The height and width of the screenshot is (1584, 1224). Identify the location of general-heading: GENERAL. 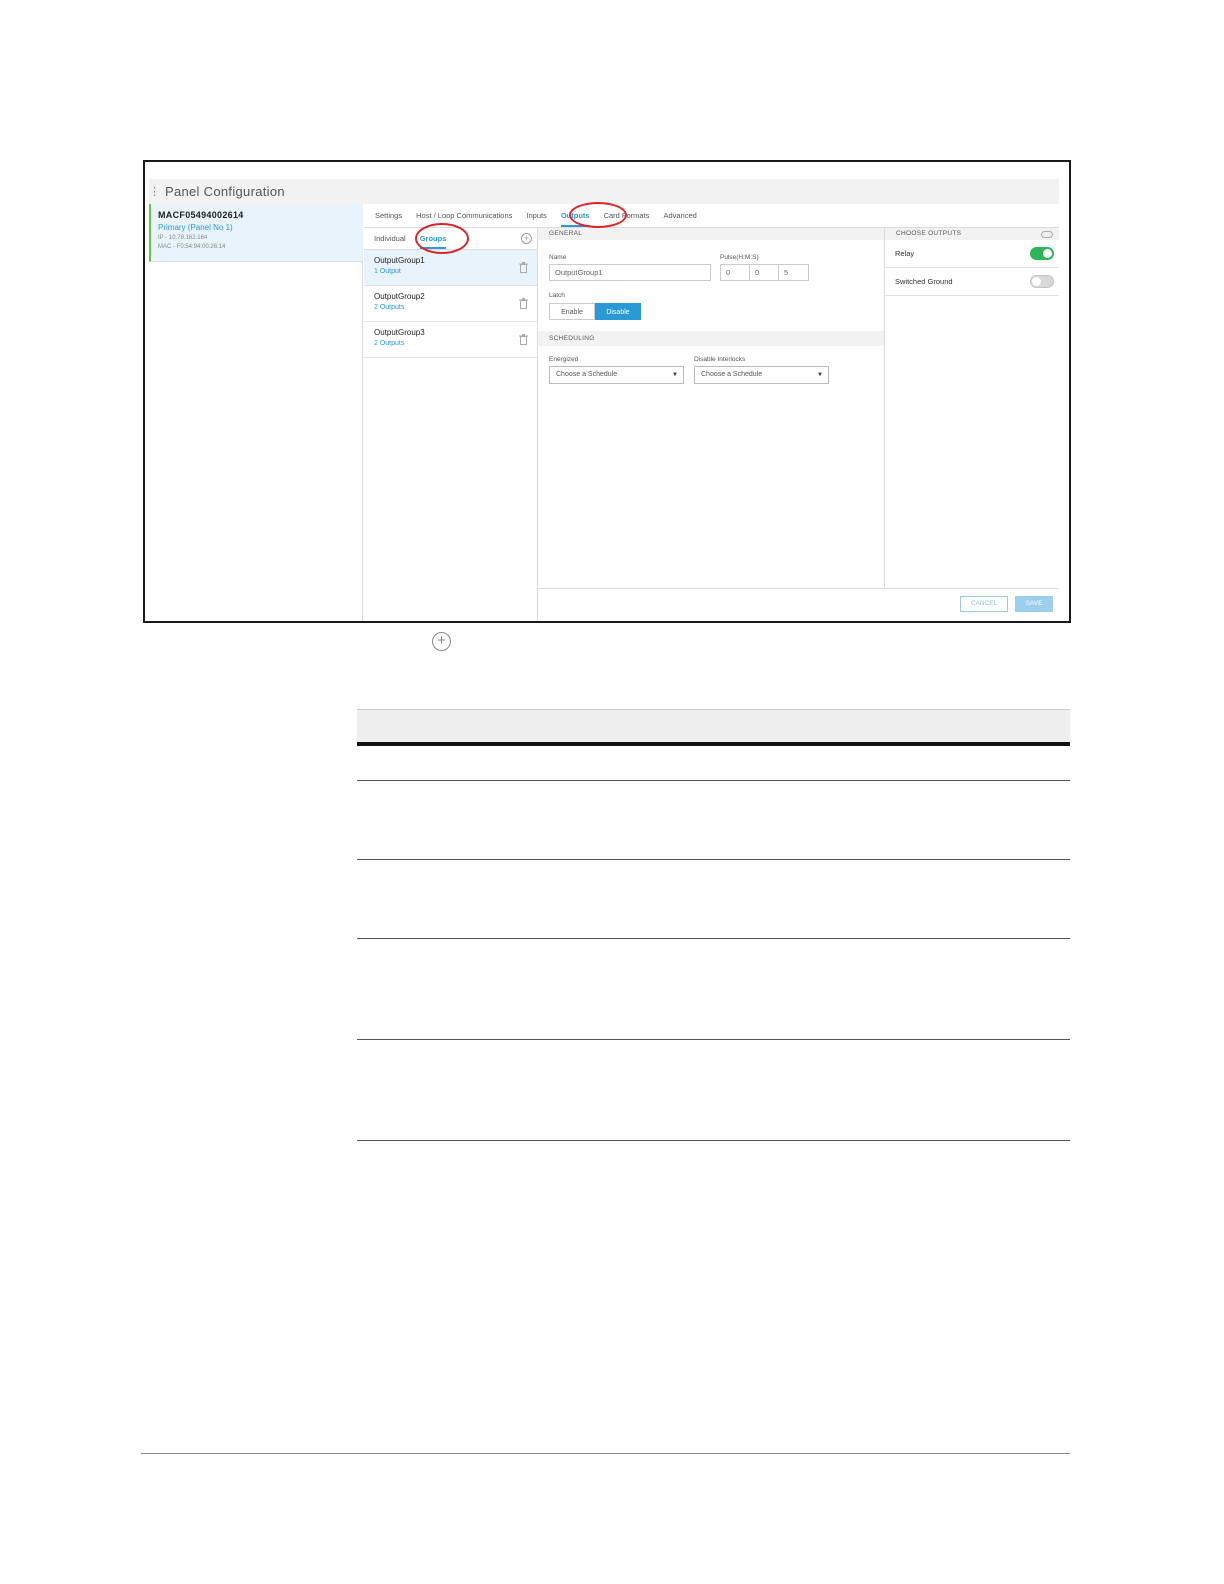
(711, 234).